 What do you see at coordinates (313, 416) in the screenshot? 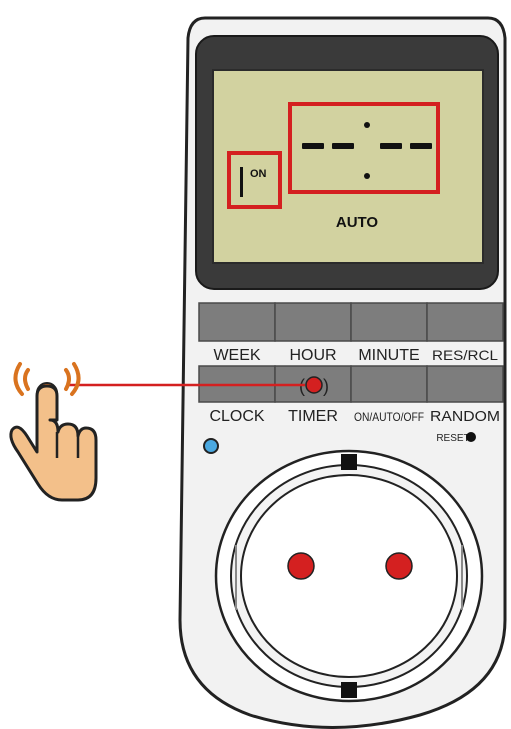
I see `timer-label: TIMER` at bounding box center [313, 416].